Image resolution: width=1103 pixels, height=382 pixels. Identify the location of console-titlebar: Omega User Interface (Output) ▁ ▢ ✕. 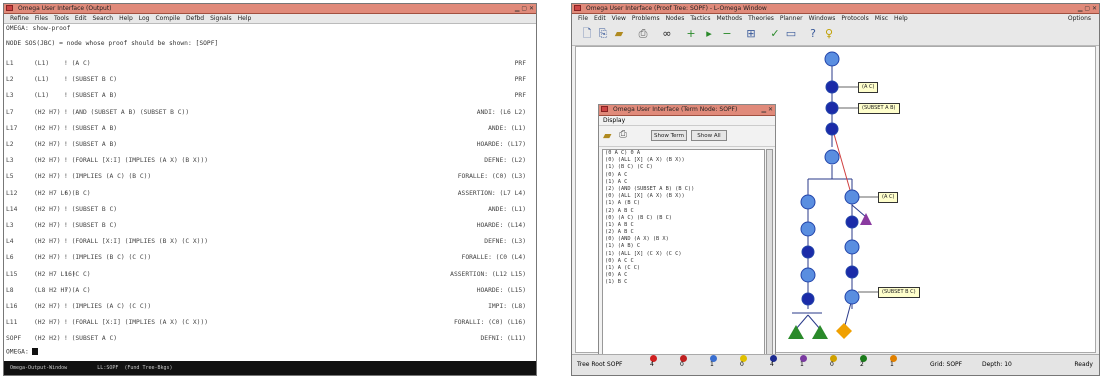
(270, 9).